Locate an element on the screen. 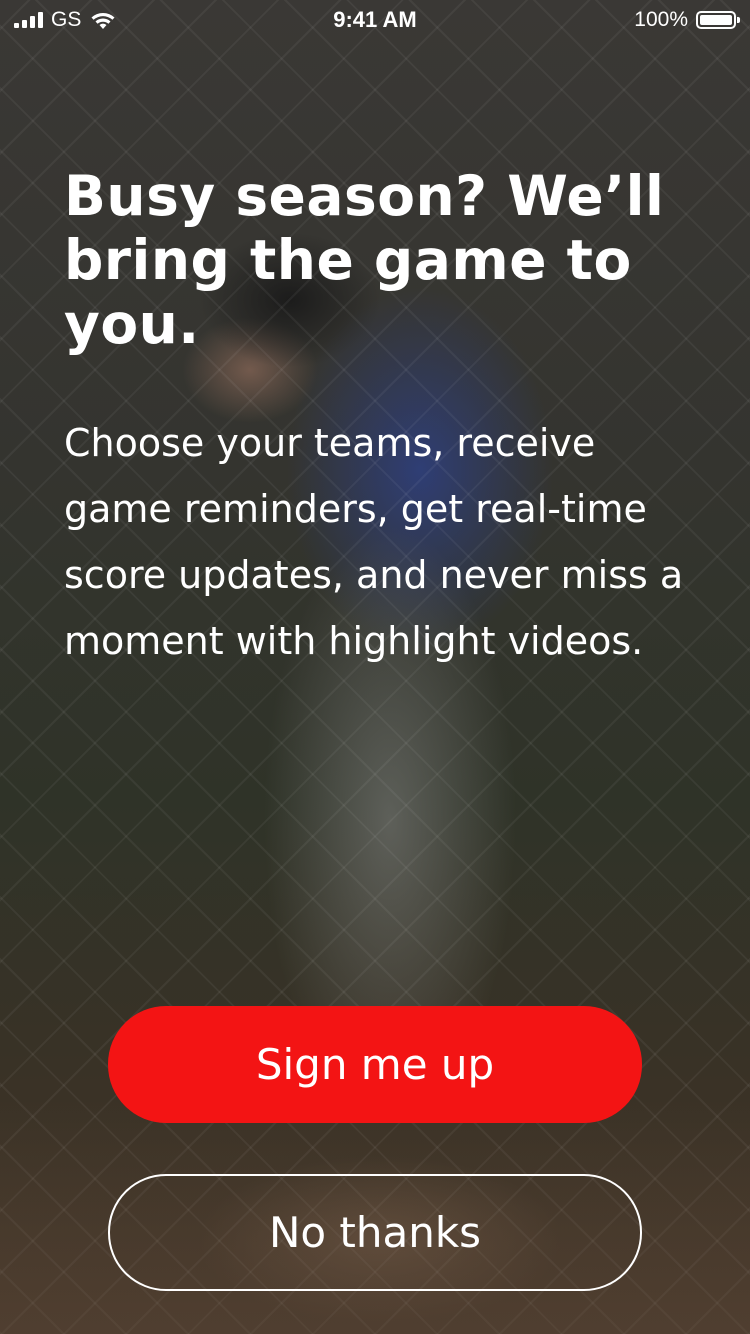  sign-up-button: Sign me up is located at coordinates (375, 1064).